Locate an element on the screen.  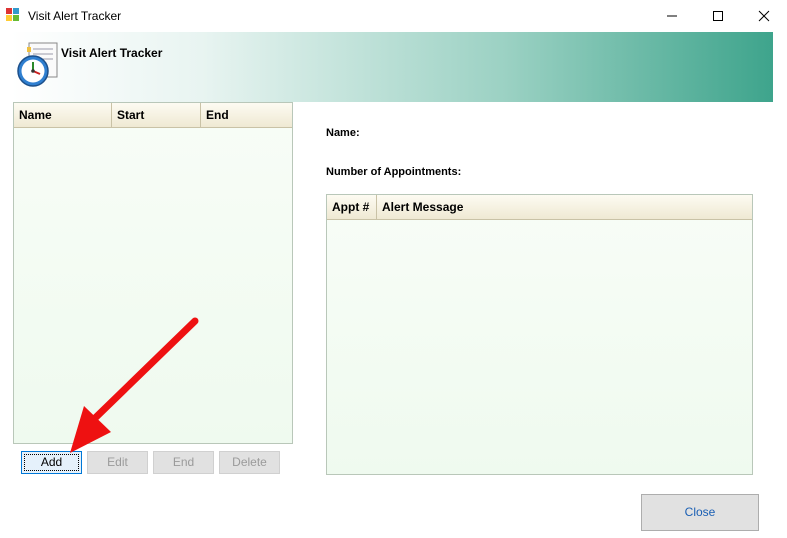
column-header-alert-message: Alert Message is located at coordinates (564, 207).